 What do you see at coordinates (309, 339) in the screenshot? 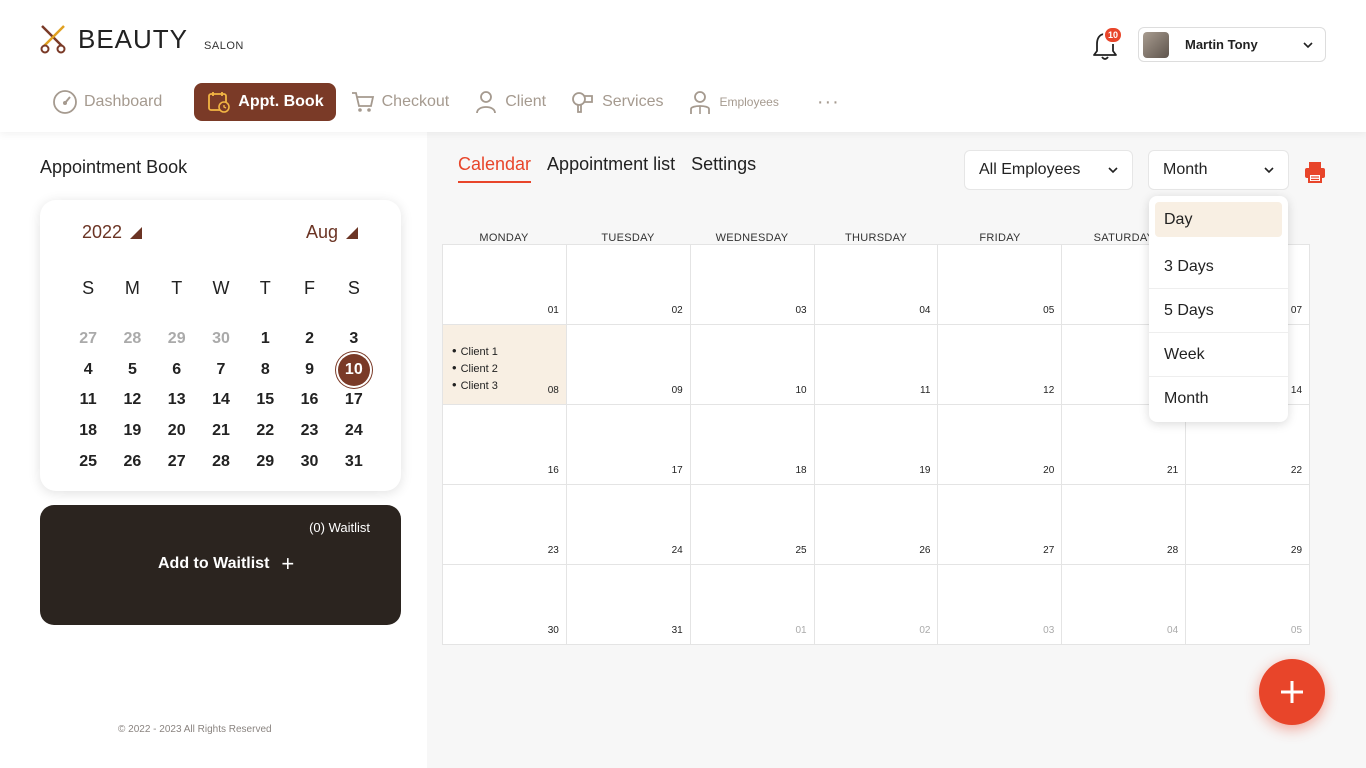
I see `day-cell: 2` at bounding box center [309, 339].